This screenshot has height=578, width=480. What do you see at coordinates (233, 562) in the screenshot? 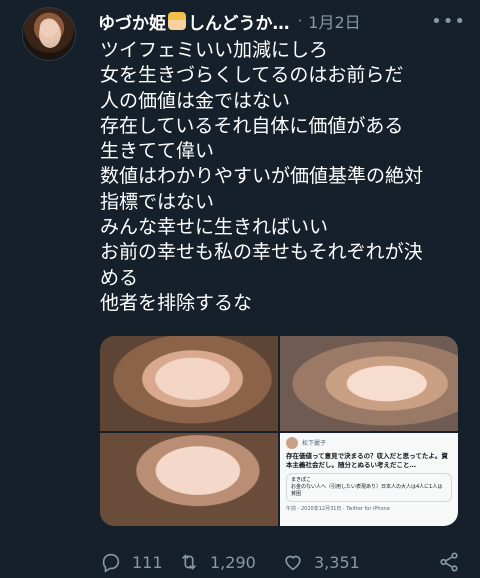
I see `retweet-count: 1,290` at bounding box center [233, 562].